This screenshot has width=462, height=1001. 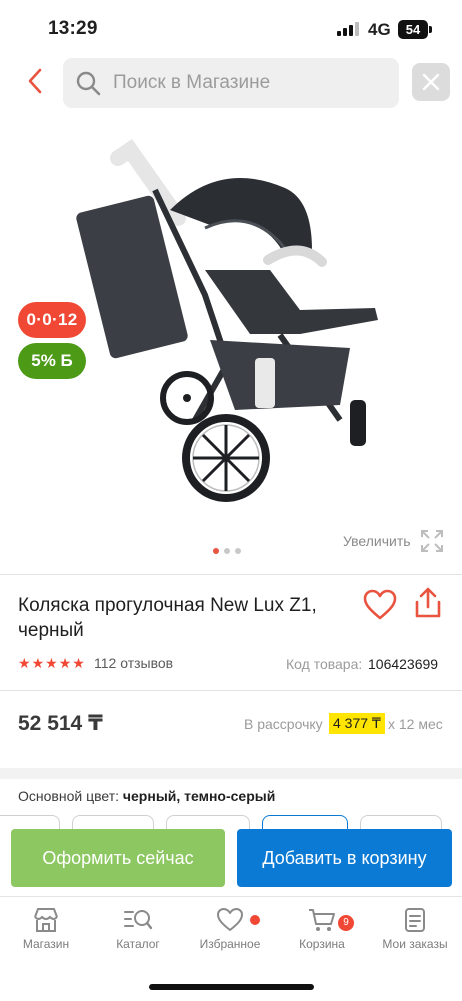 I want to click on add-to-cart-button: Добавить в корзину, so click(x=344, y=858).